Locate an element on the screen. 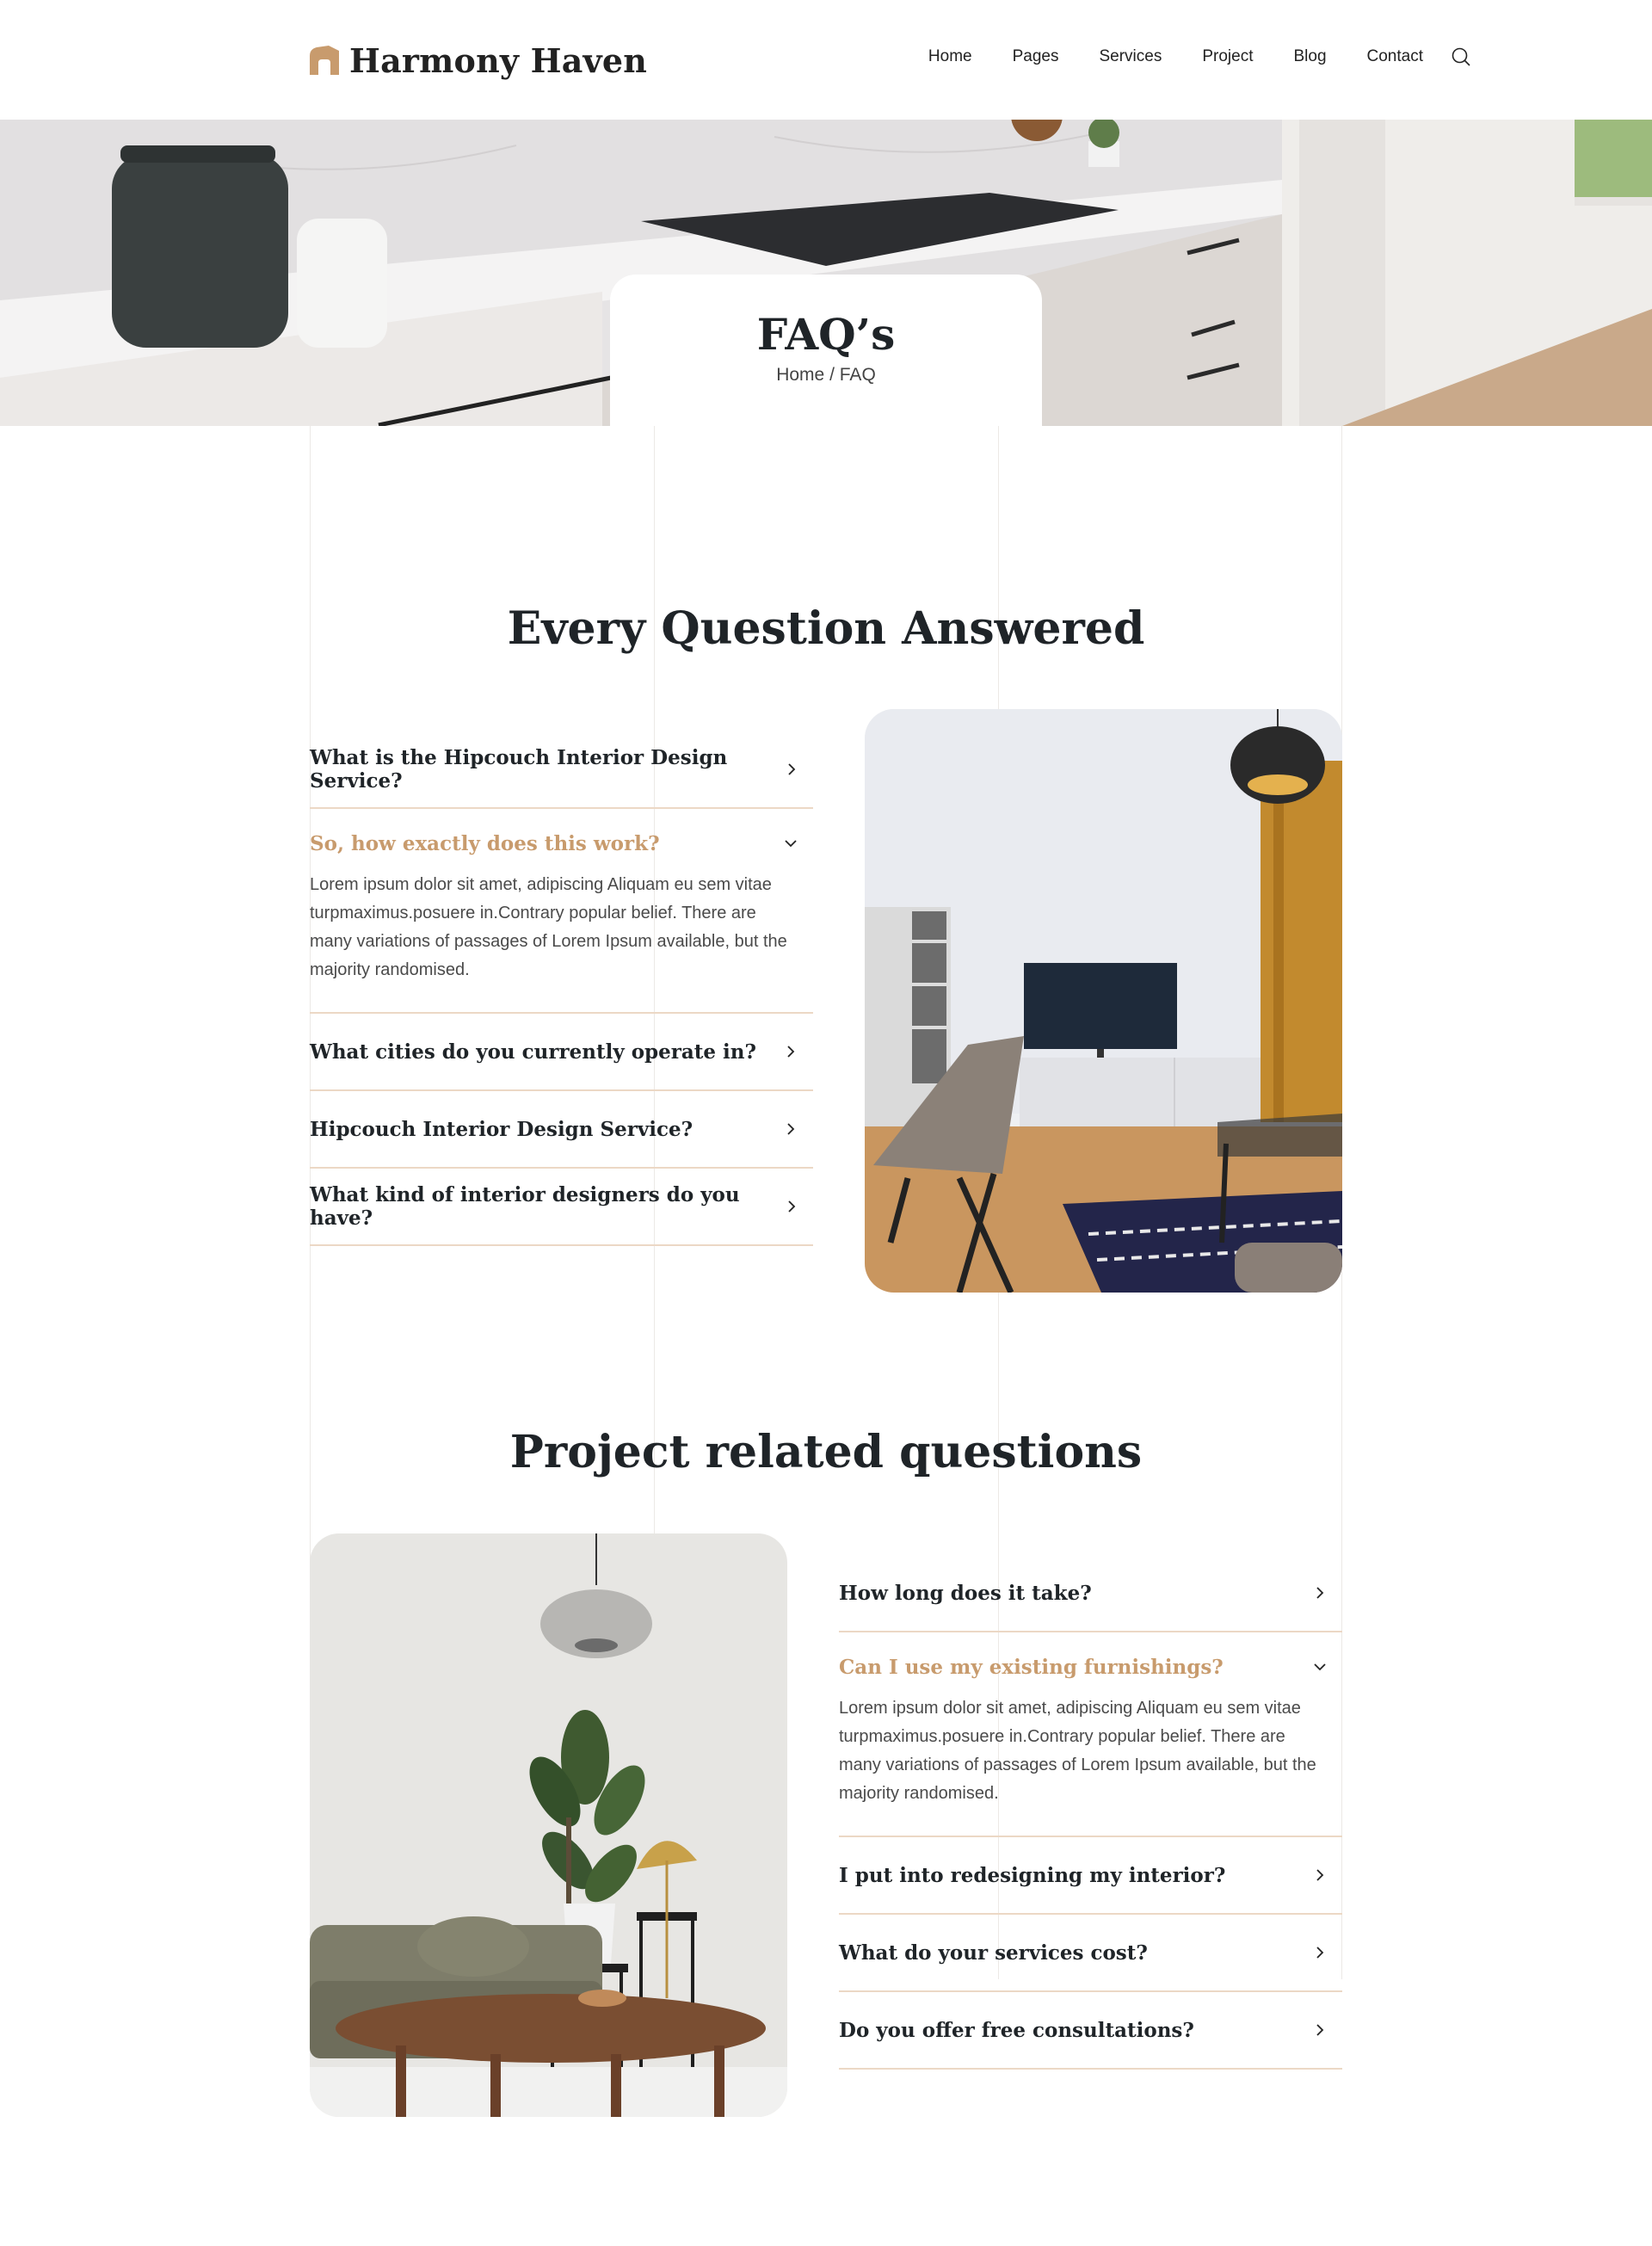 Image resolution: width=1652 pixels, height=2246 pixels. logo: Harmony Haven is located at coordinates (479, 60).